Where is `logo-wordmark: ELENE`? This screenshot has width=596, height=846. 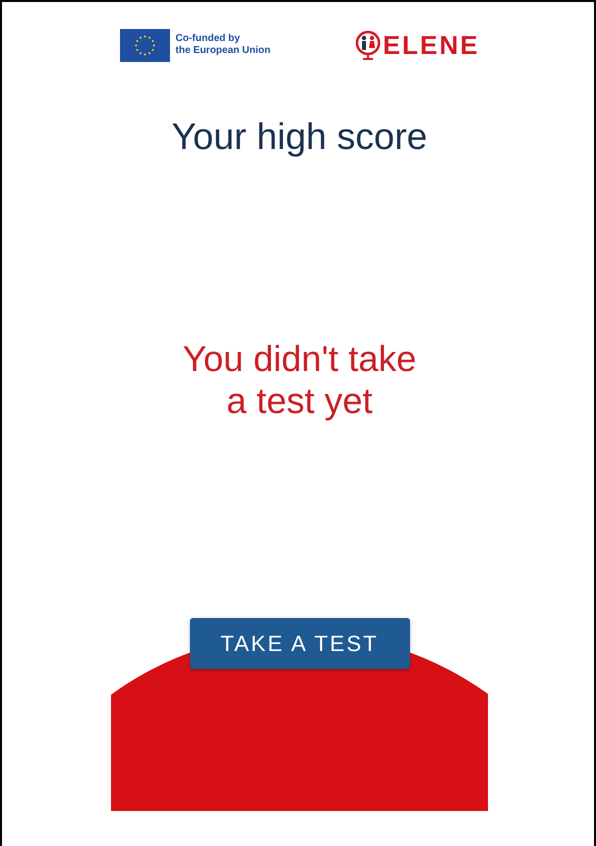
logo-wordmark: ELENE is located at coordinates (431, 45).